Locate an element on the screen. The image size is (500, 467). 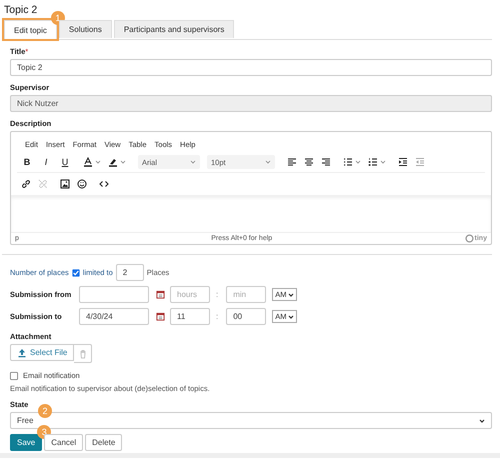
format-toggle: B is located at coordinates (27, 162).